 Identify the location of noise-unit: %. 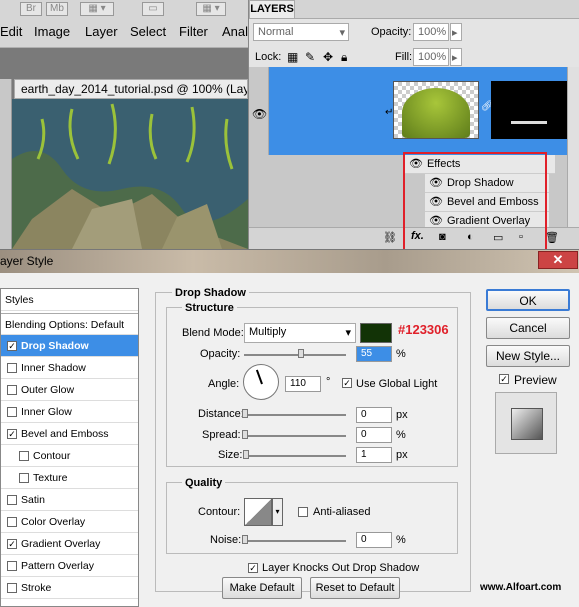
(401, 540).